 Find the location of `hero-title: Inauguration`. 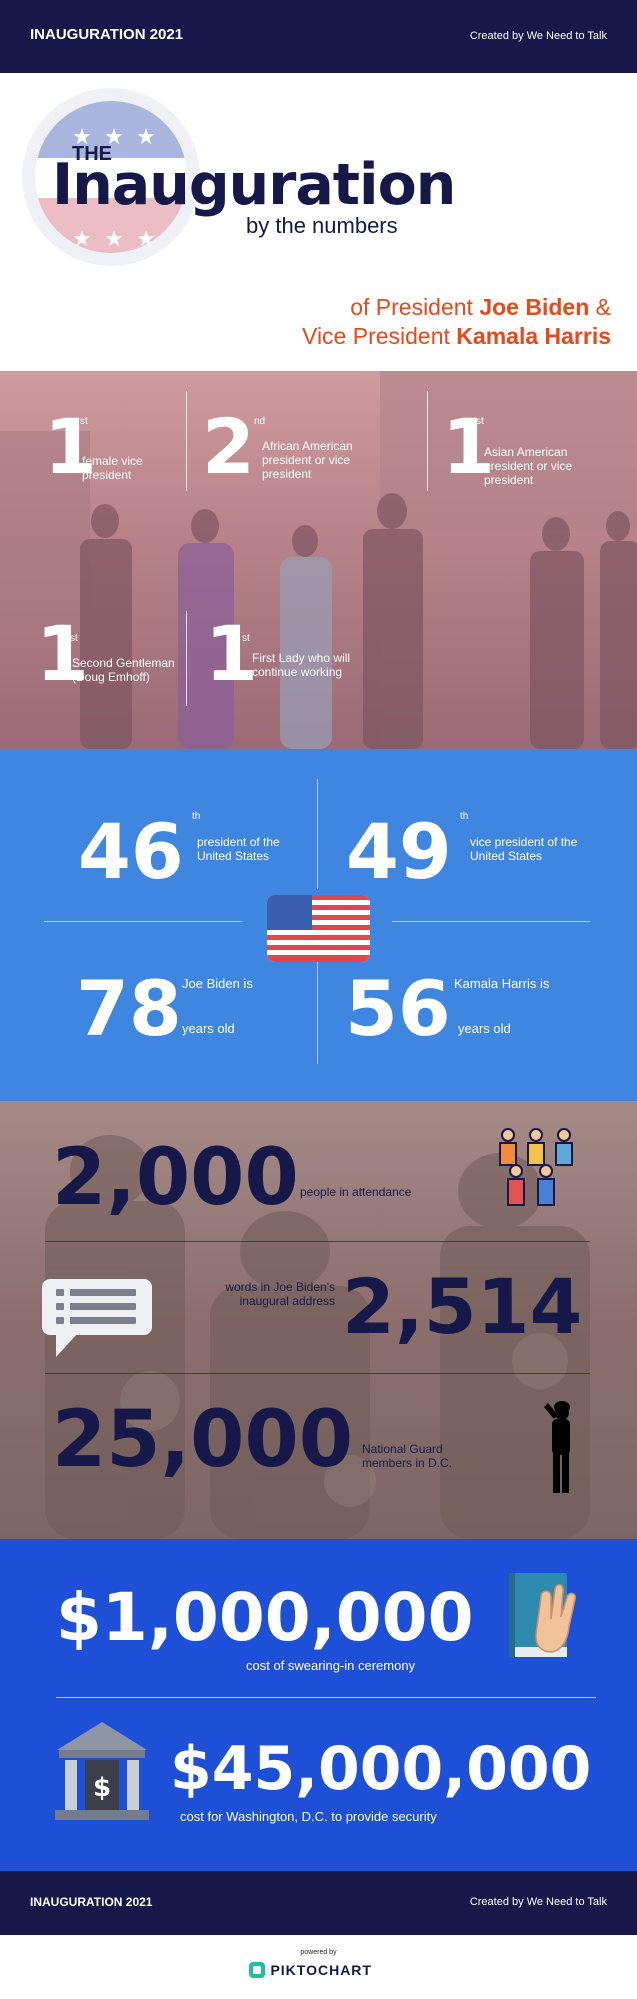

hero-title: Inauguration is located at coordinates (254, 185).